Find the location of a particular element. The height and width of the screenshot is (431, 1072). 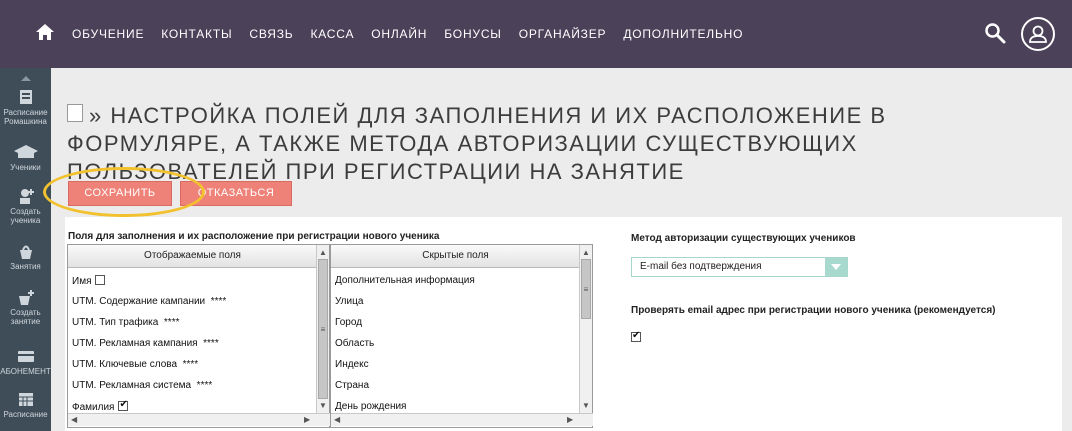

chevron-down-icon is located at coordinates (836, 267).